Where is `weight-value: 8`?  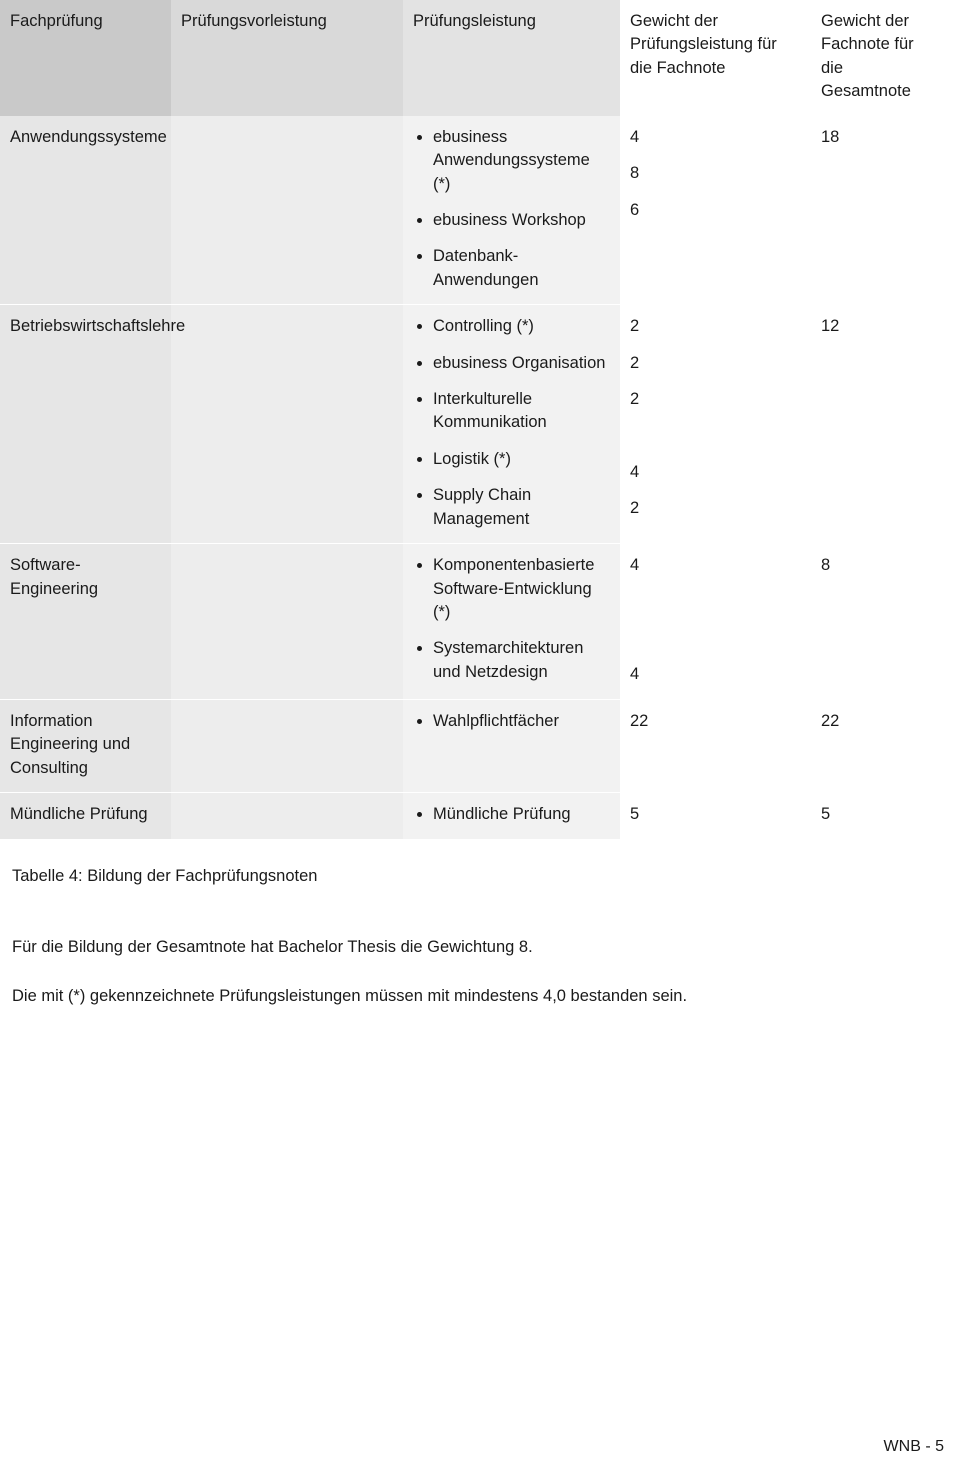 weight-value: 8 is located at coordinates (635, 173).